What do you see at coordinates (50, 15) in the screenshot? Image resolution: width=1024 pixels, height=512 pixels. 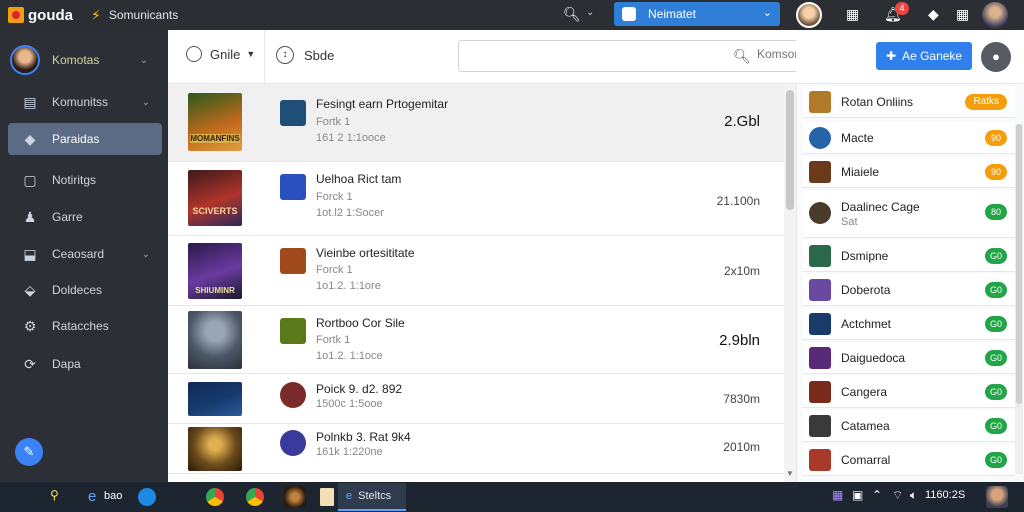 I see `brand-name: gouda` at bounding box center [50, 15].